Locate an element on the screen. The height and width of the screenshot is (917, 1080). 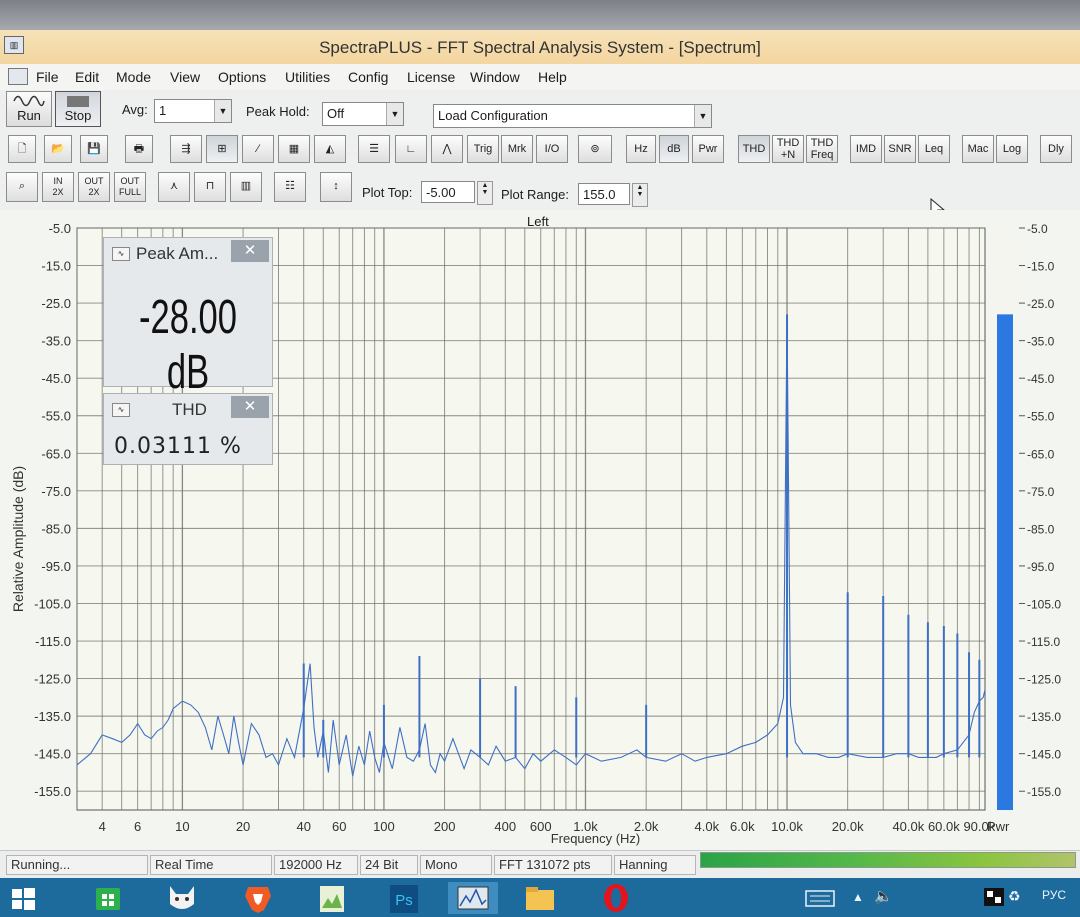
list-view-icon: ☰ is located at coordinates (374, 149).